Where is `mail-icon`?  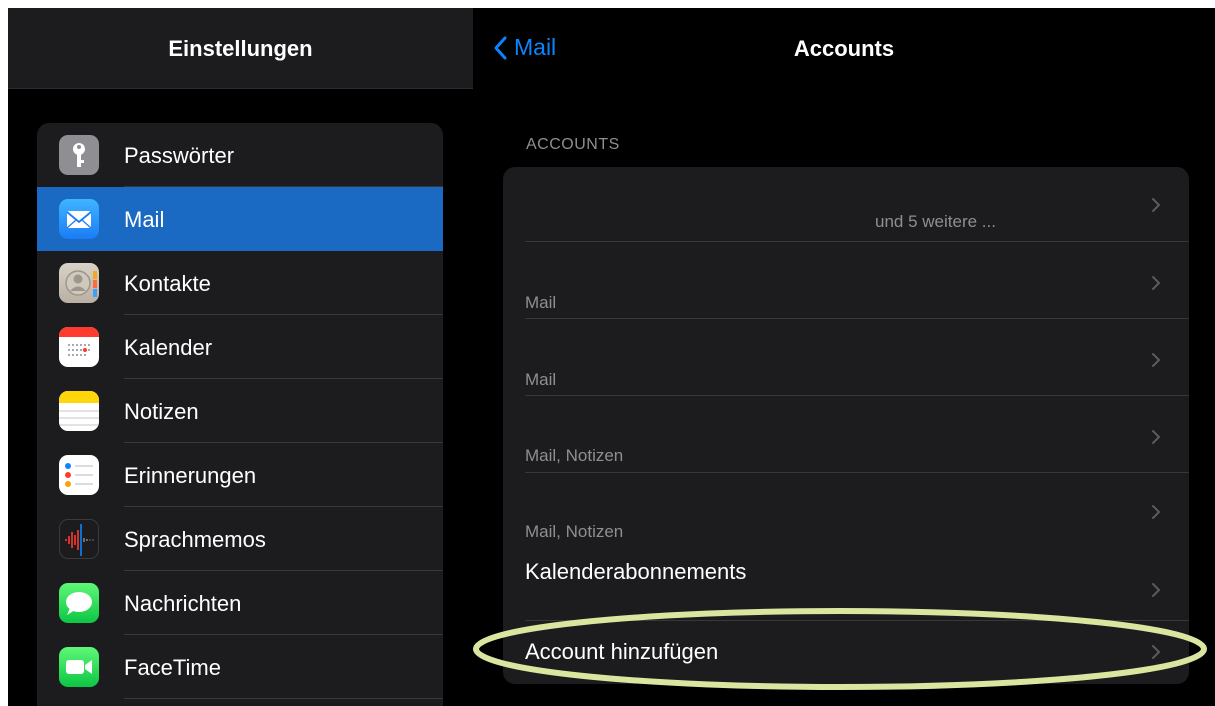
mail-icon is located at coordinates (79, 219).